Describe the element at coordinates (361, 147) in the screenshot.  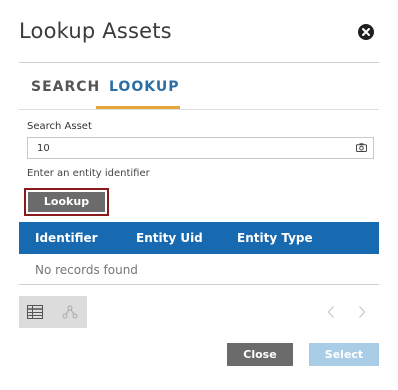
I see `camera-icon` at that location.